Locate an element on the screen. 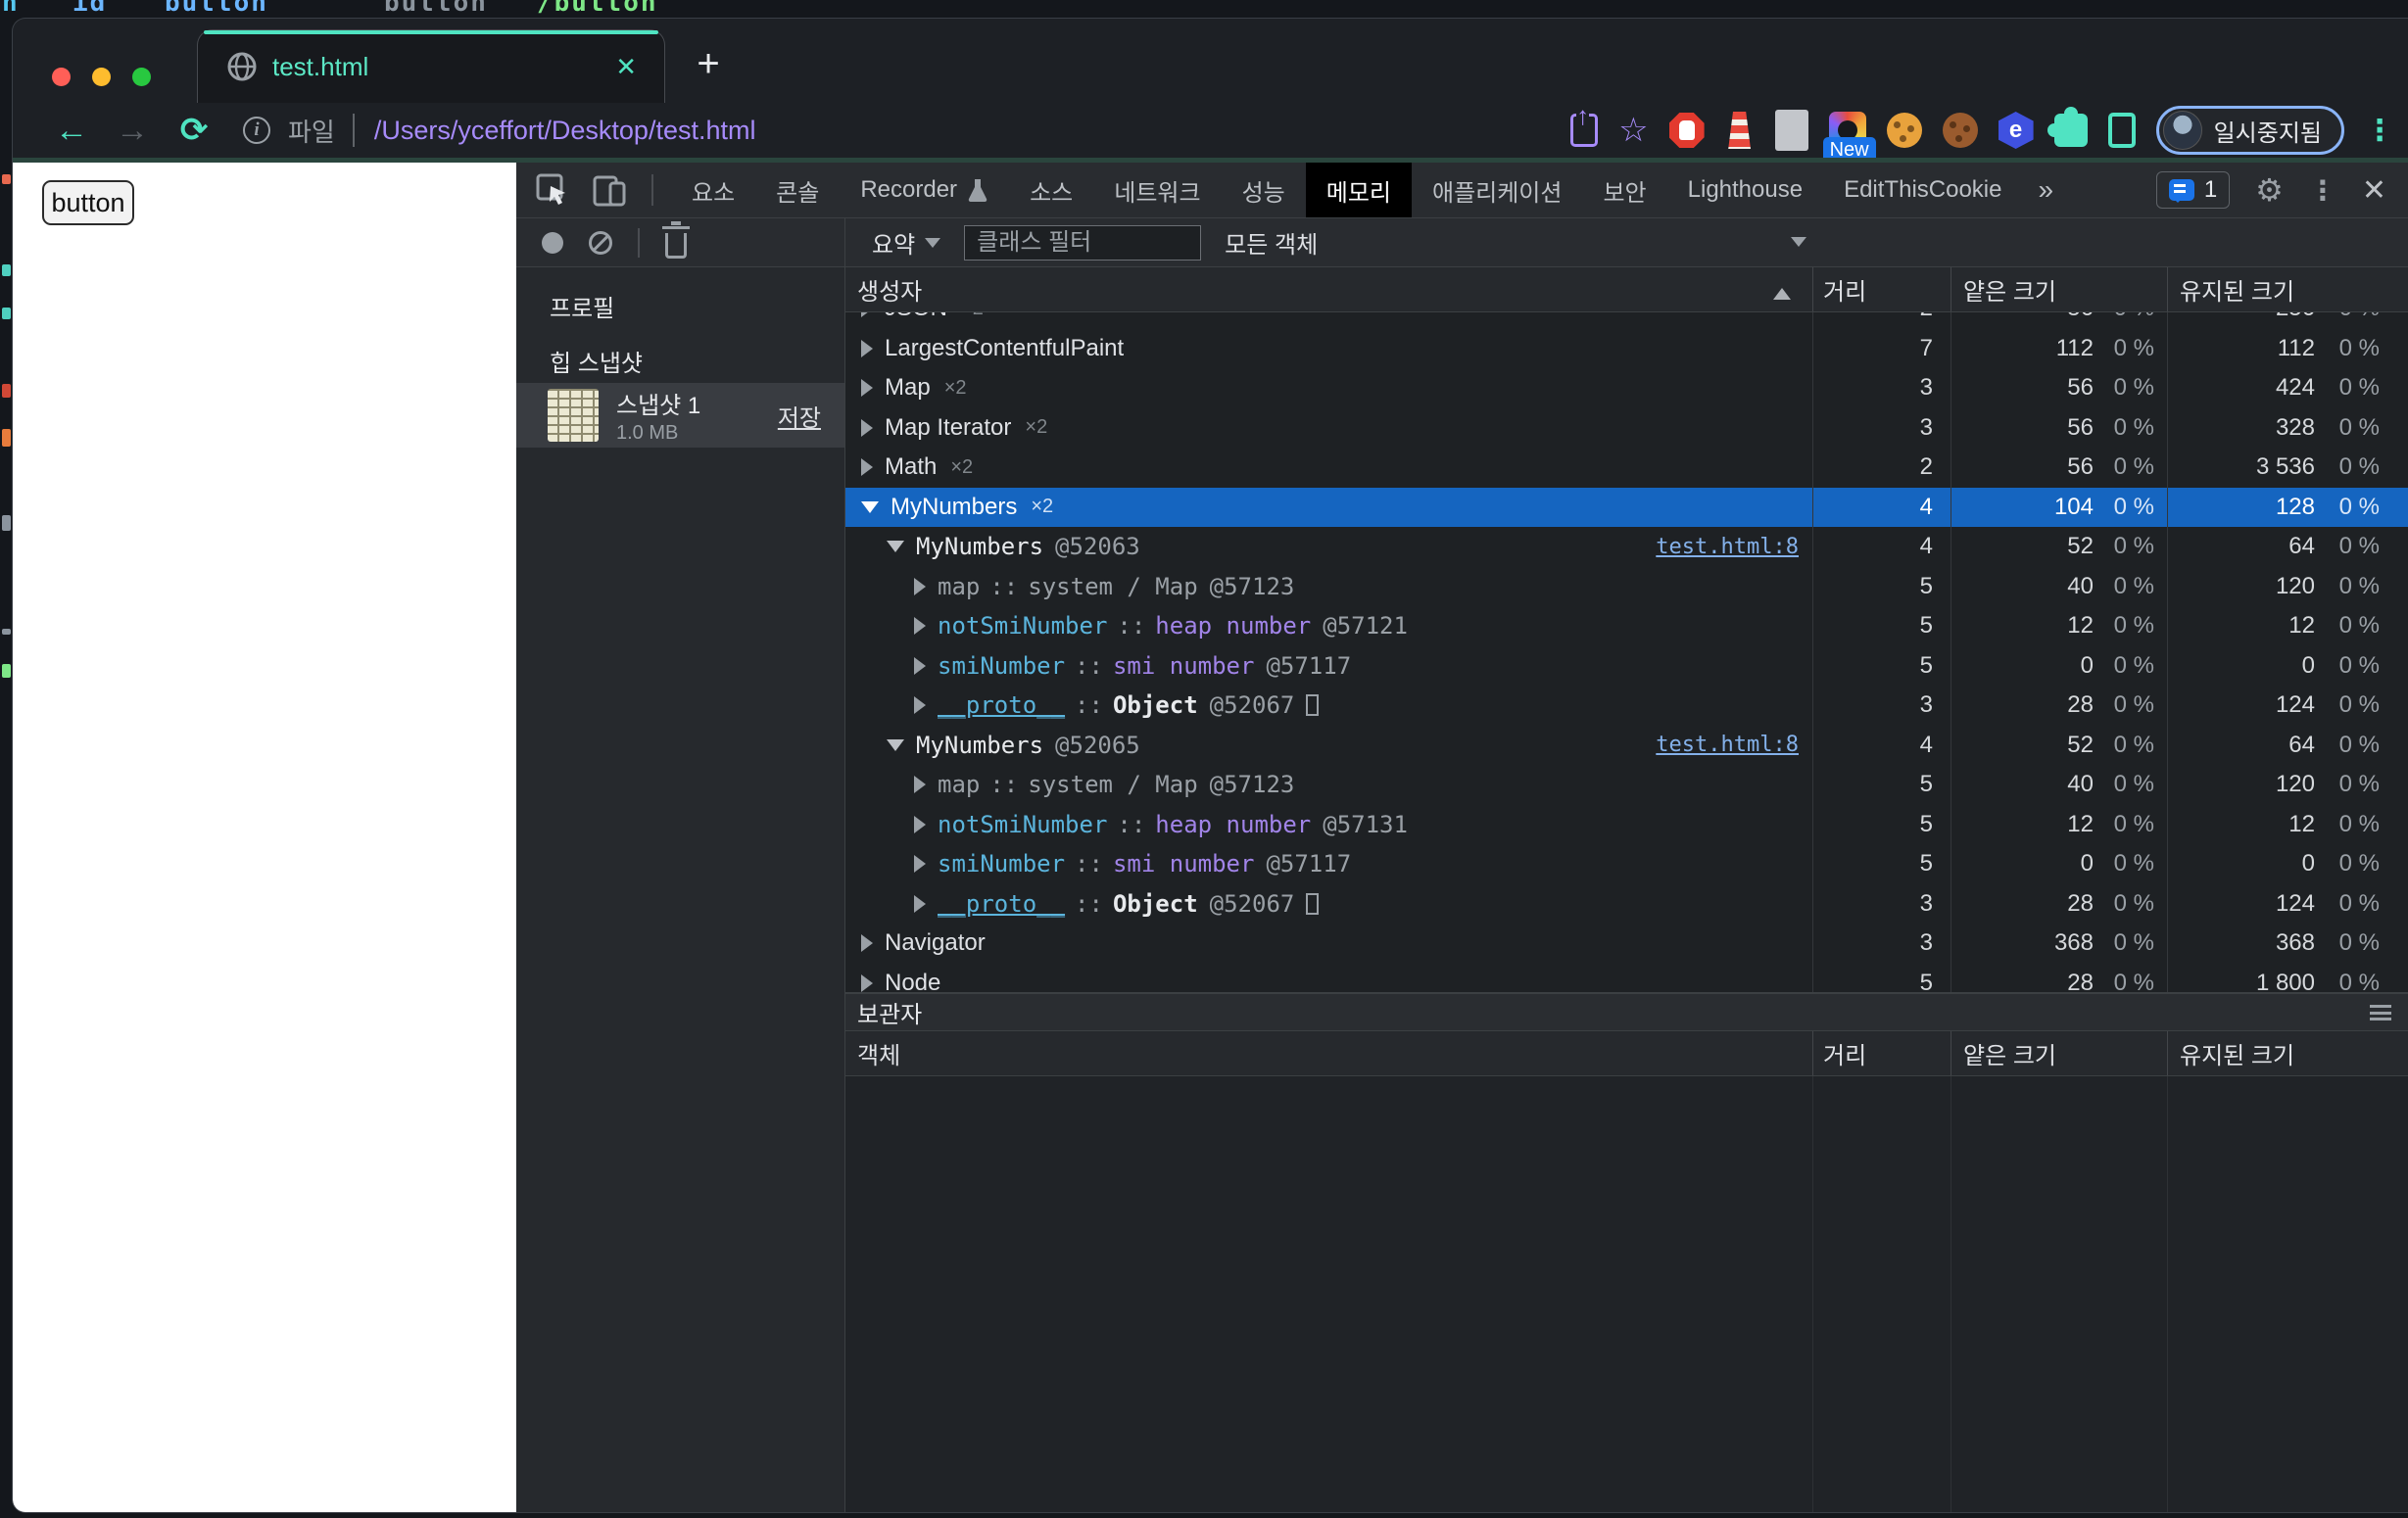 The height and width of the screenshot is (1518, 2408). browser-tab: test.html ✕ is located at coordinates (431, 66).